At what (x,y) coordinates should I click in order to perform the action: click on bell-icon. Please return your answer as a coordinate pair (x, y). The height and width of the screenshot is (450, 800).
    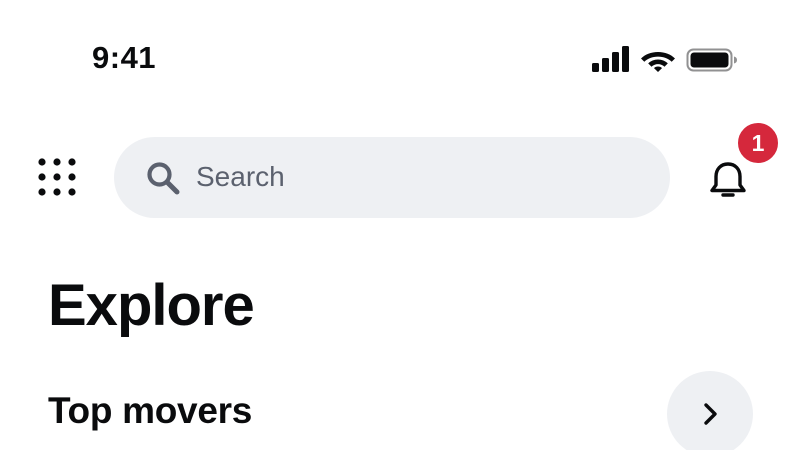
    Looking at the image, I should click on (728, 179).